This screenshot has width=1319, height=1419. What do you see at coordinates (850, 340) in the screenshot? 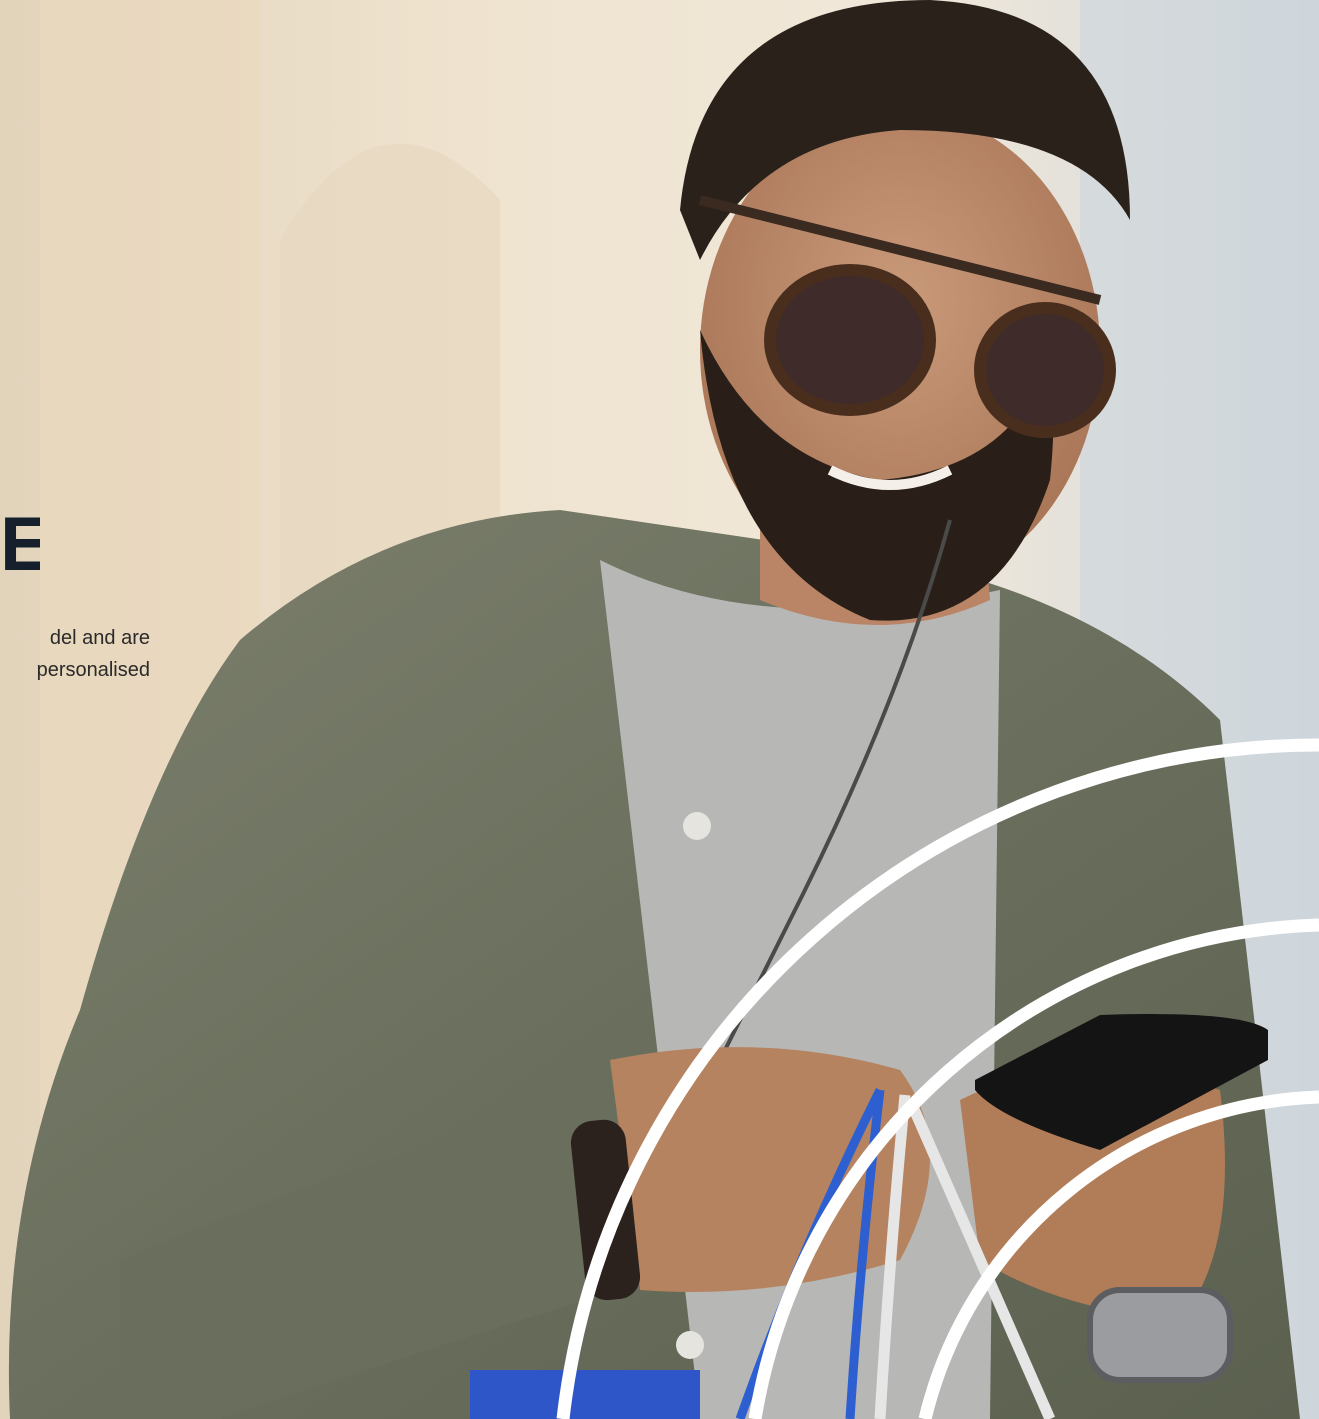
I see `sunglasses-left-lens` at bounding box center [850, 340].